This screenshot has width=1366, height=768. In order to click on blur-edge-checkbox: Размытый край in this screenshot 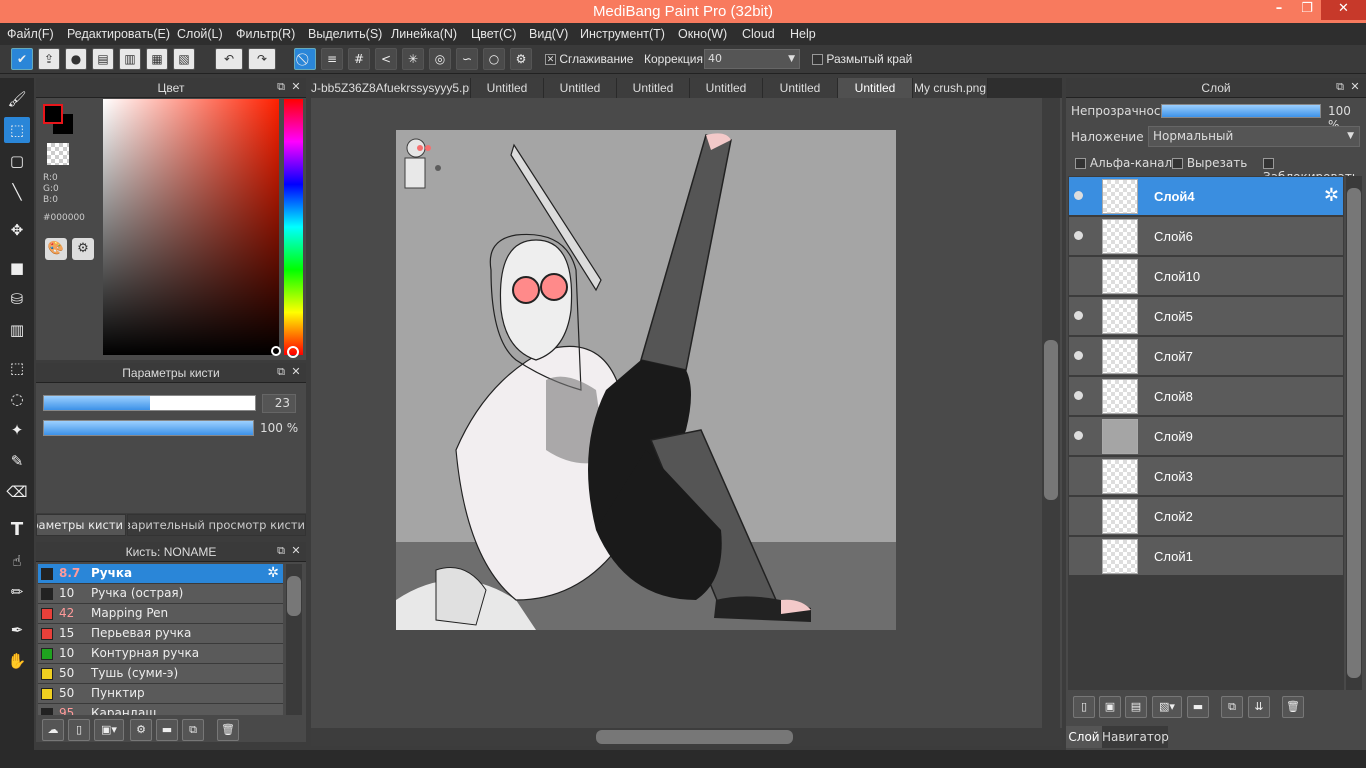, I will do `click(862, 59)`.